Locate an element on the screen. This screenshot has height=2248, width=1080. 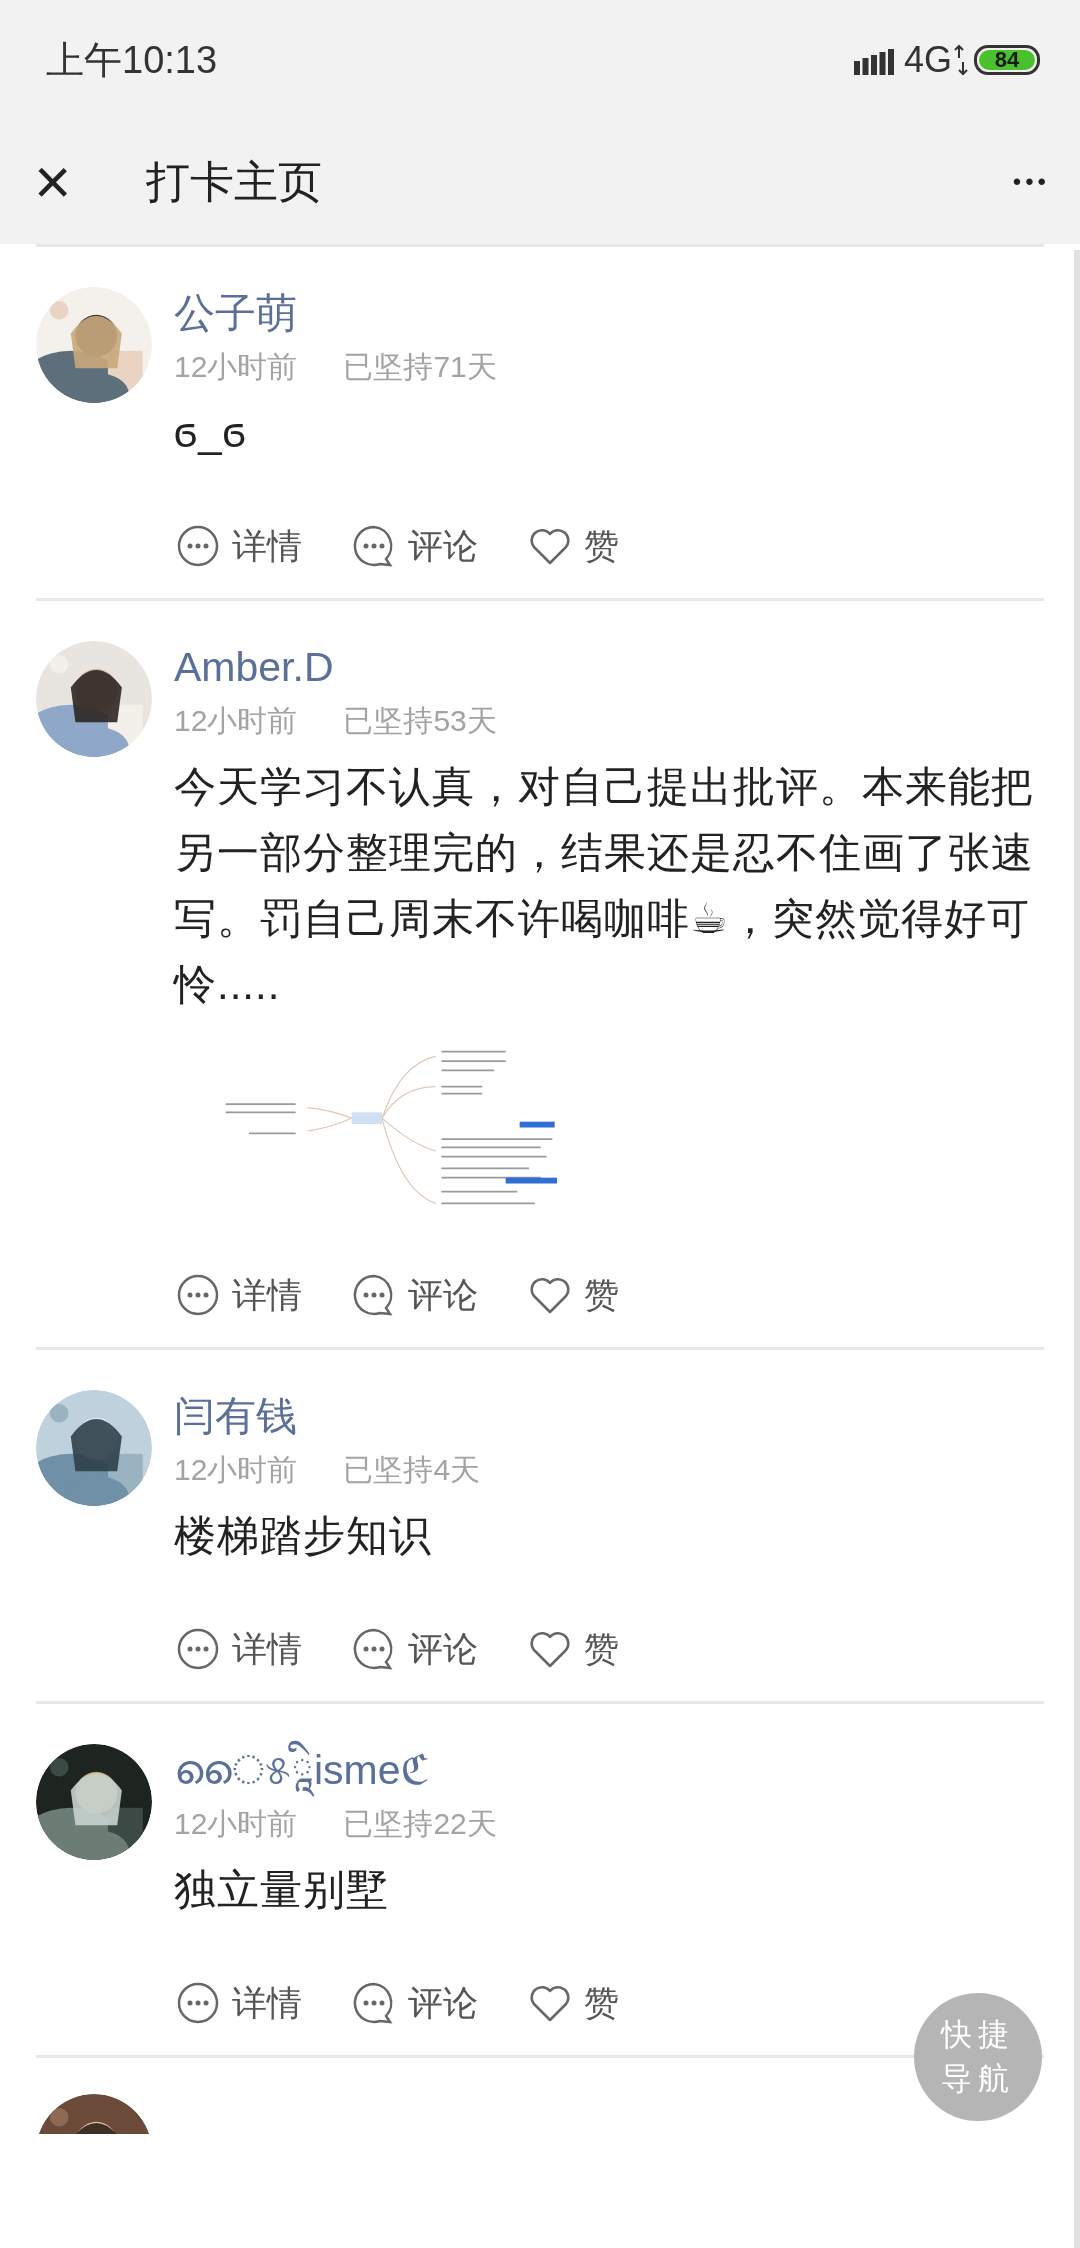
user-name: 闫有钱 is located at coordinates (609, 1416).